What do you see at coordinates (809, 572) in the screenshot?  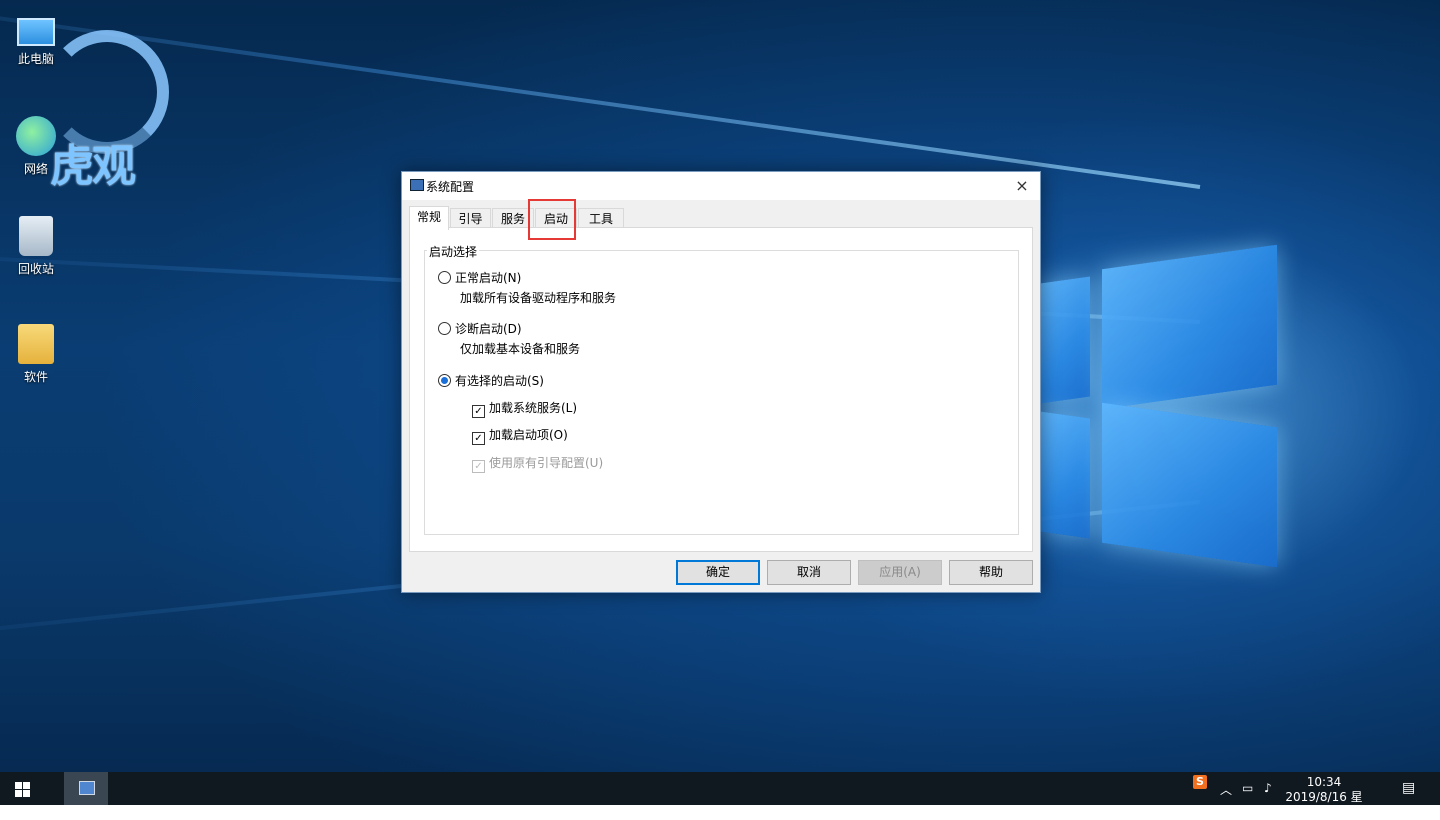 I see `cancel-button: 取消` at bounding box center [809, 572].